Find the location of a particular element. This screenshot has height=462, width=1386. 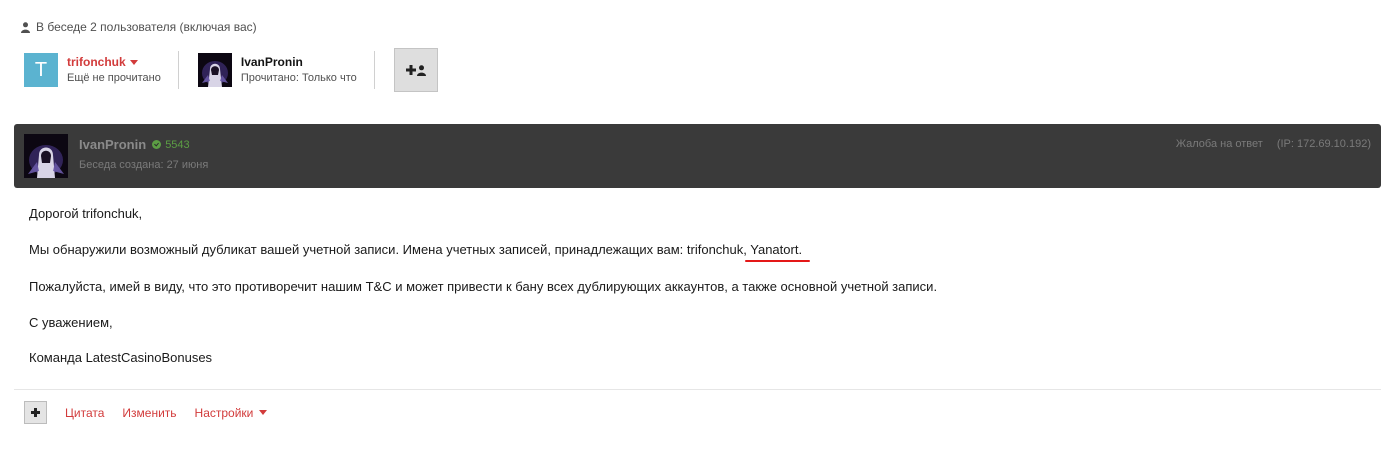

participant-name-link: IvanPronin is located at coordinates (299, 62).